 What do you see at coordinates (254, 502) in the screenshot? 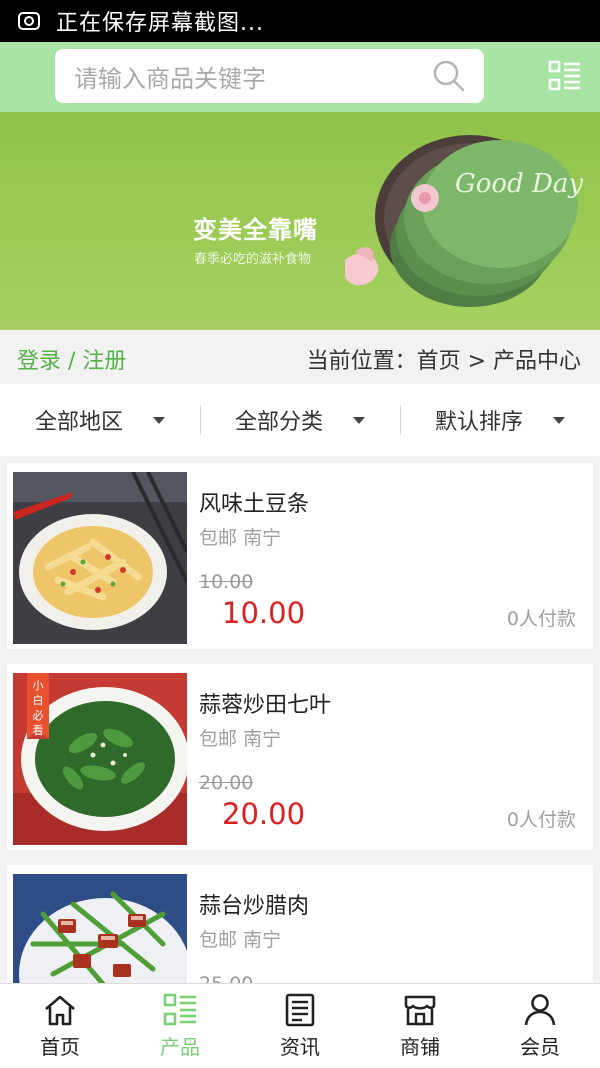
I see `product-name: 风味土豆条` at bounding box center [254, 502].